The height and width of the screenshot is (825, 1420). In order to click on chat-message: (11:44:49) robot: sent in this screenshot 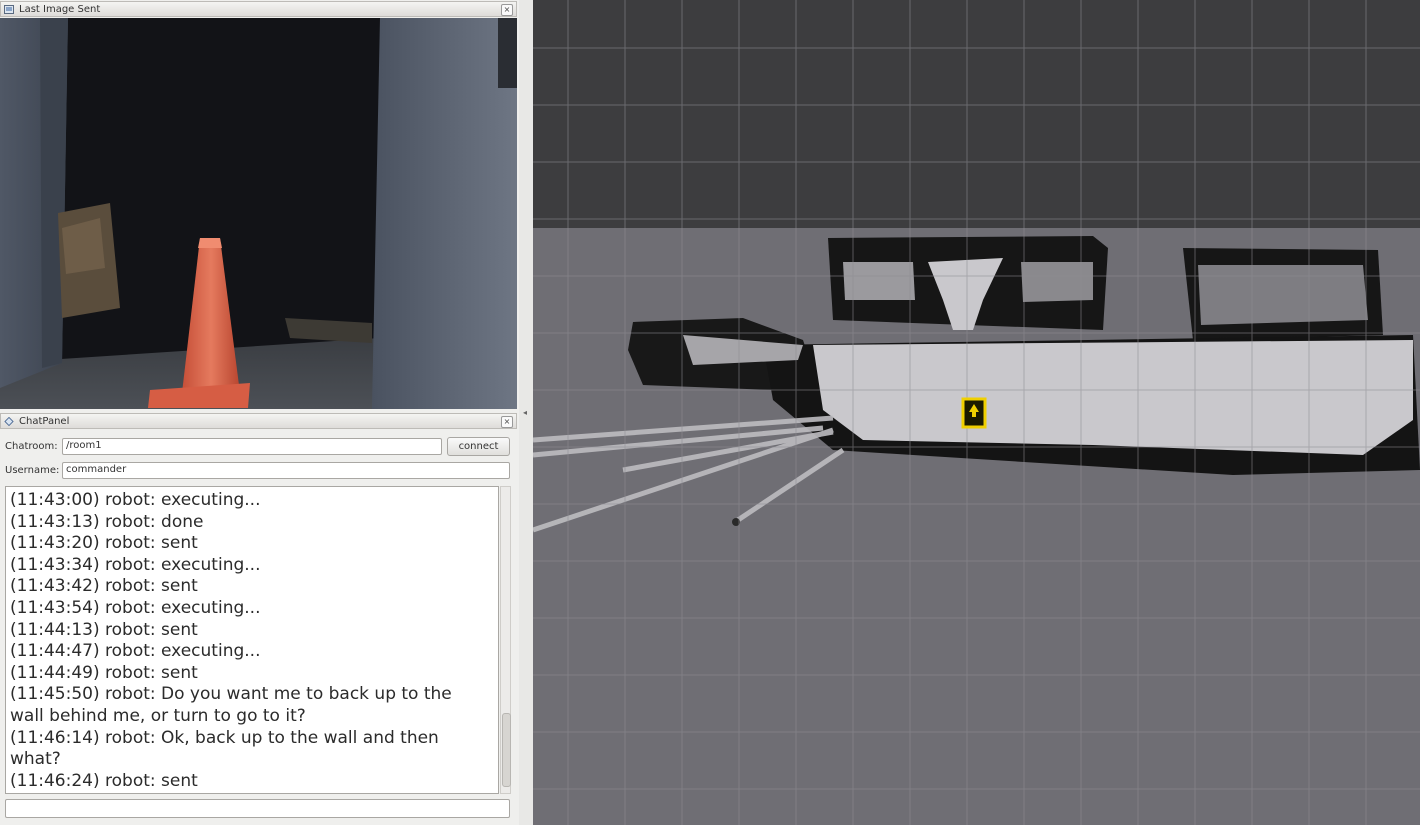, I will do `click(104, 672)`.